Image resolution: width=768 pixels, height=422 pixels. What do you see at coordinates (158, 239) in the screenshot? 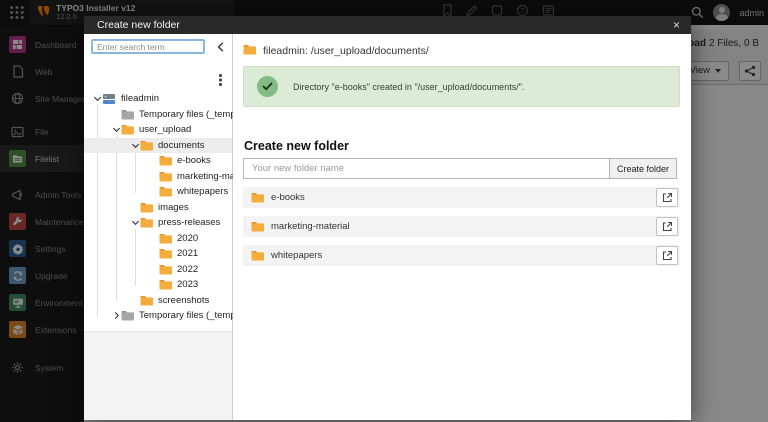
I see `tree-node-2020: 2020` at bounding box center [158, 239].